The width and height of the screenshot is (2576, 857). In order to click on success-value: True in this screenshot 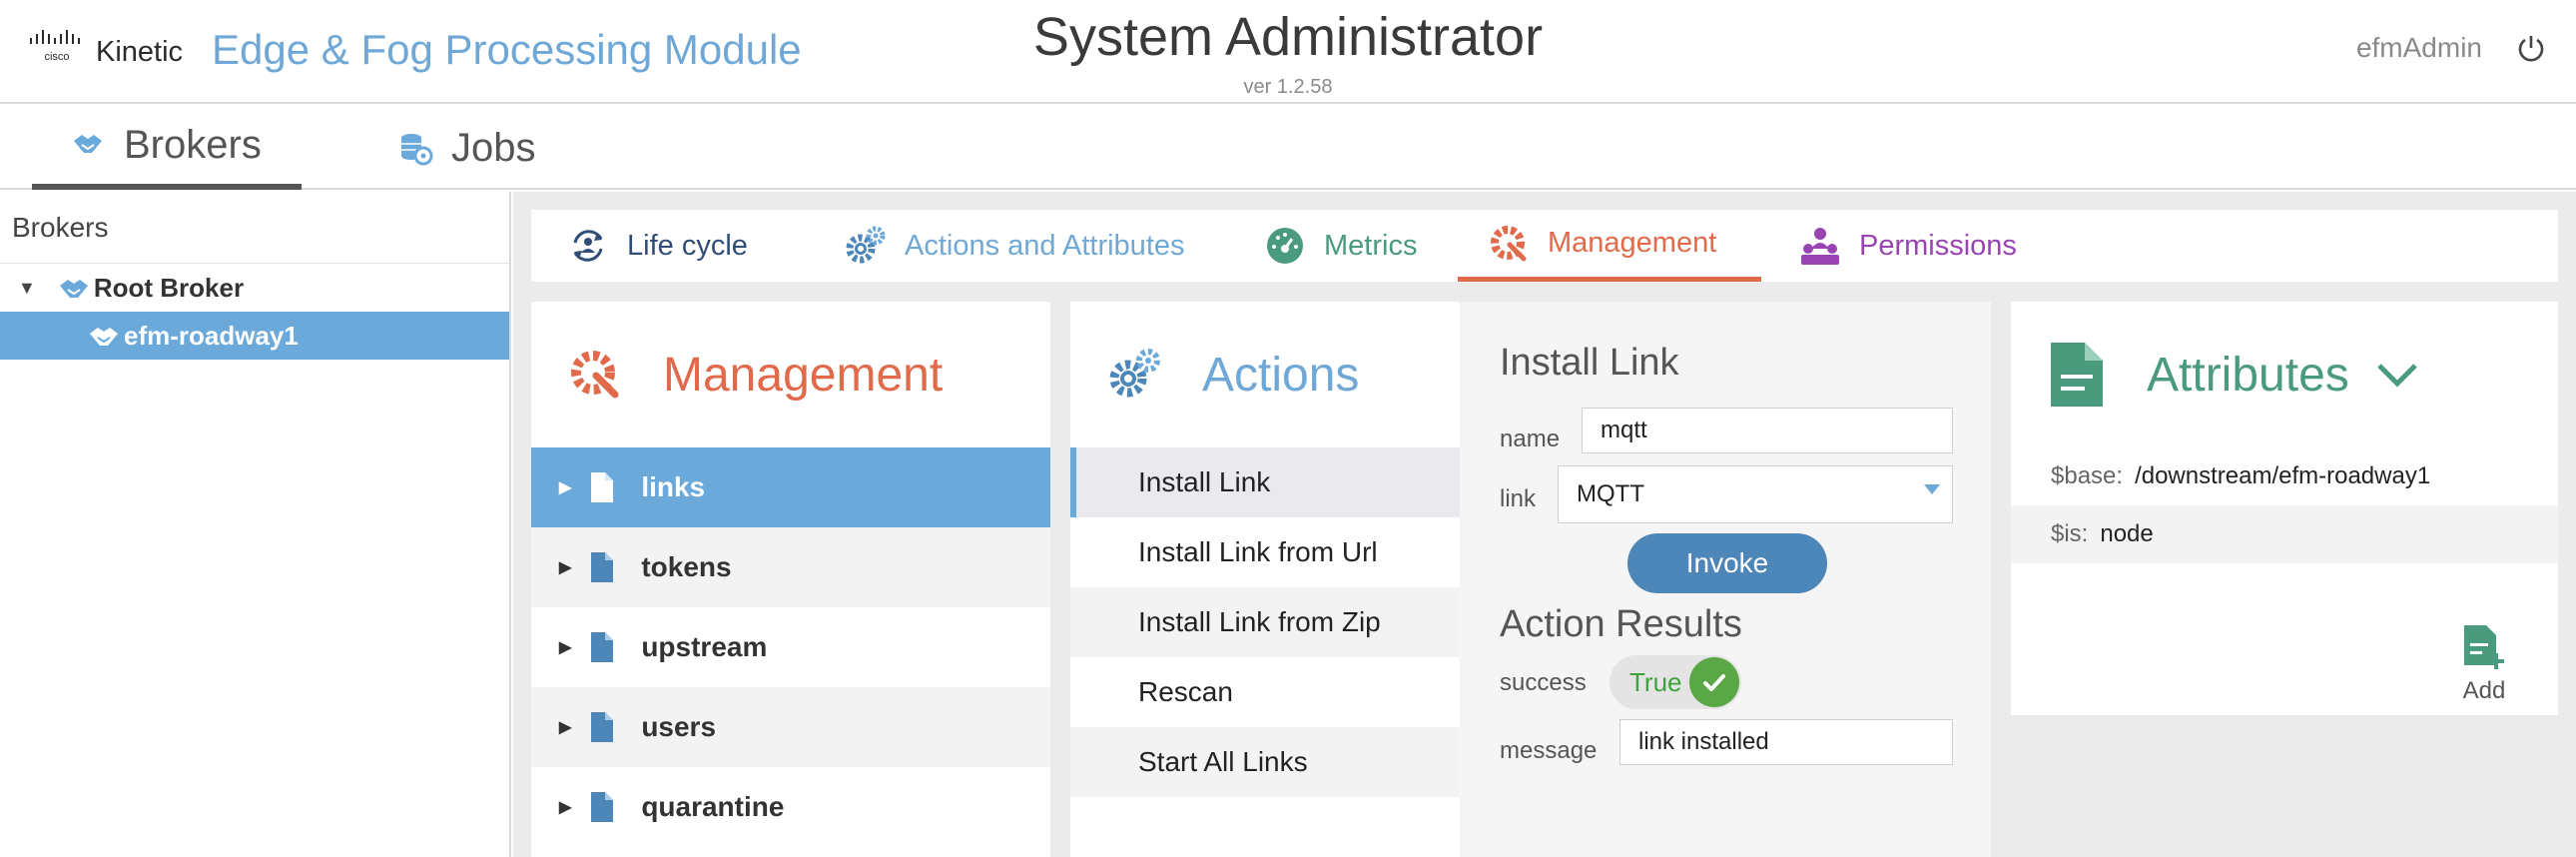, I will do `click(1655, 682)`.